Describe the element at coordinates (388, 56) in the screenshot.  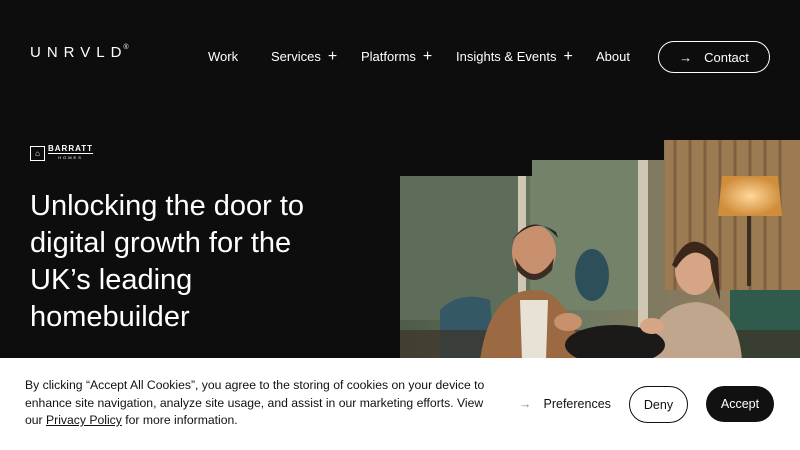
I see `nav-item-label: Platforms` at that location.